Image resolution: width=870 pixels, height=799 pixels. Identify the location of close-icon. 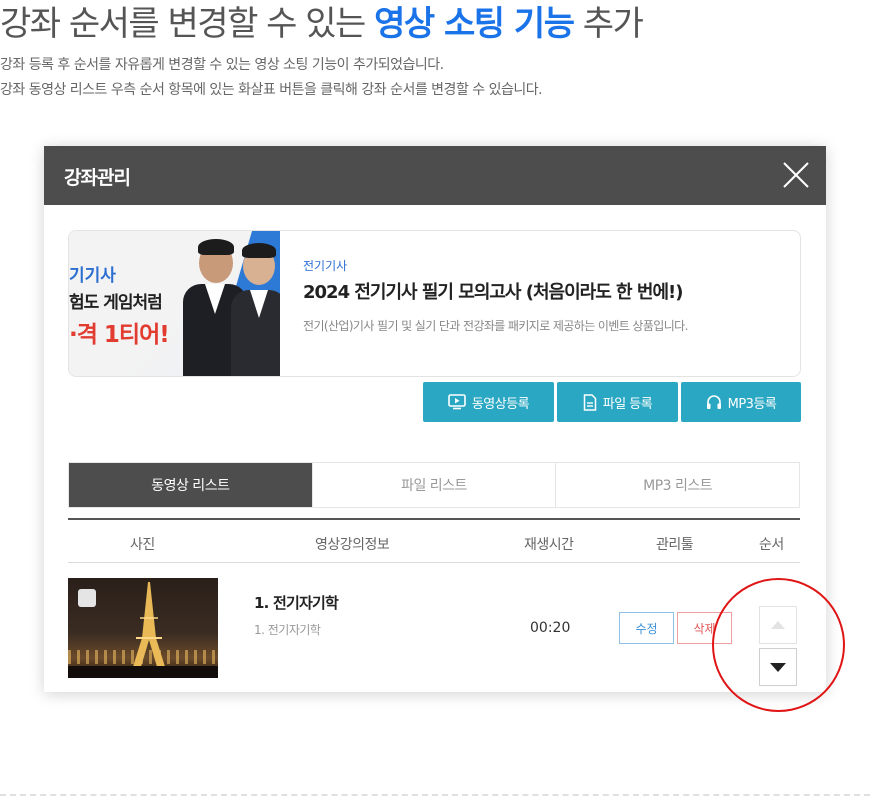
(796, 175).